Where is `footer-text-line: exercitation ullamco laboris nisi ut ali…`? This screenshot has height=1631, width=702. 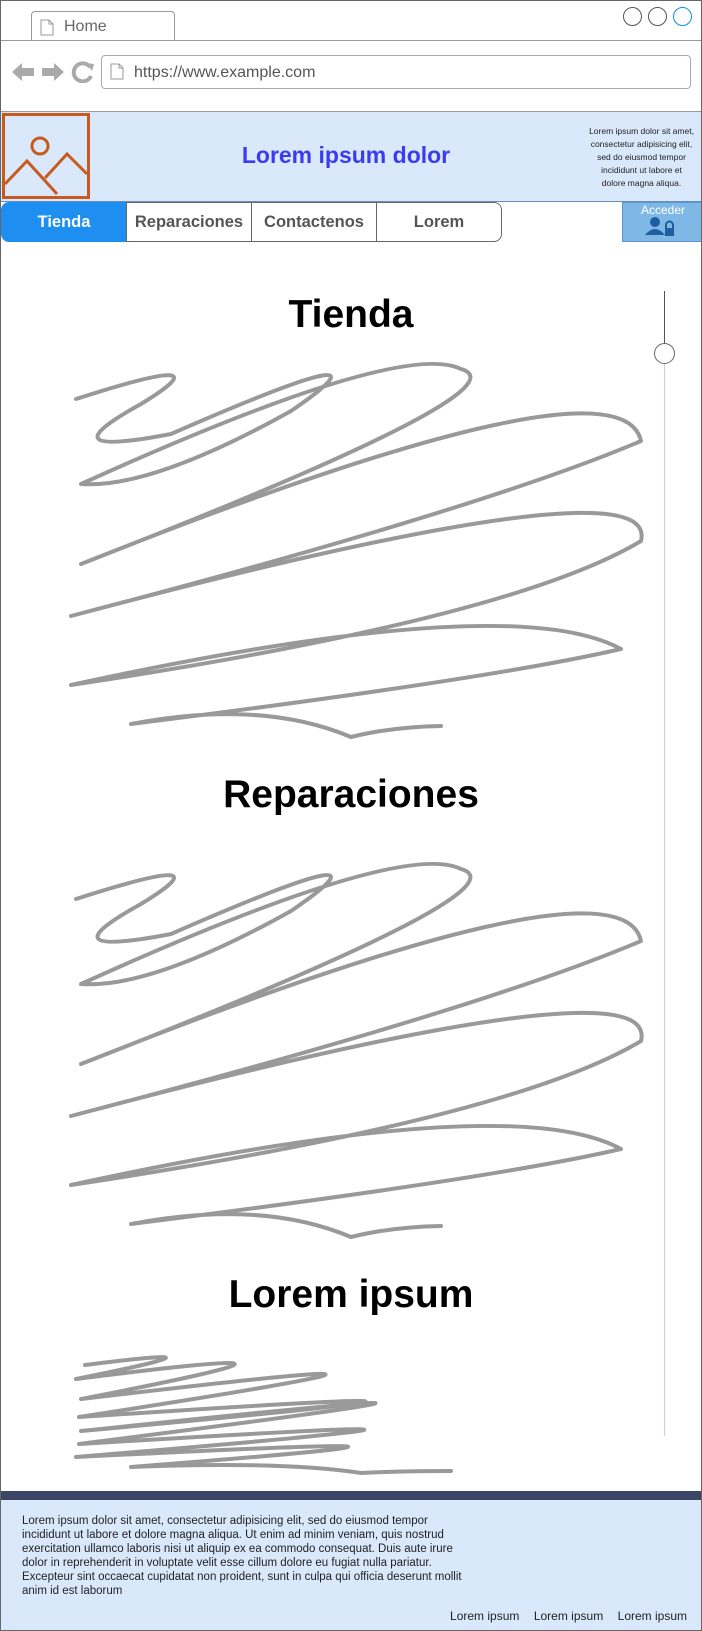
footer-text-line: exercitation ullamco laboris nisi ut ali… is located at coordinates (237, 1549).